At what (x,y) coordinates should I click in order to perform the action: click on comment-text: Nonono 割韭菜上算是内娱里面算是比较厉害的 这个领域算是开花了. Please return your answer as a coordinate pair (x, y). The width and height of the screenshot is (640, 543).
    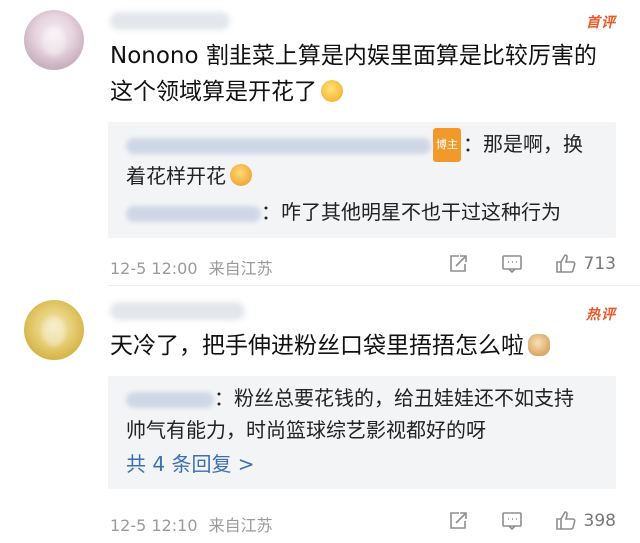
    Looking at the image, I should click on (353, 74).